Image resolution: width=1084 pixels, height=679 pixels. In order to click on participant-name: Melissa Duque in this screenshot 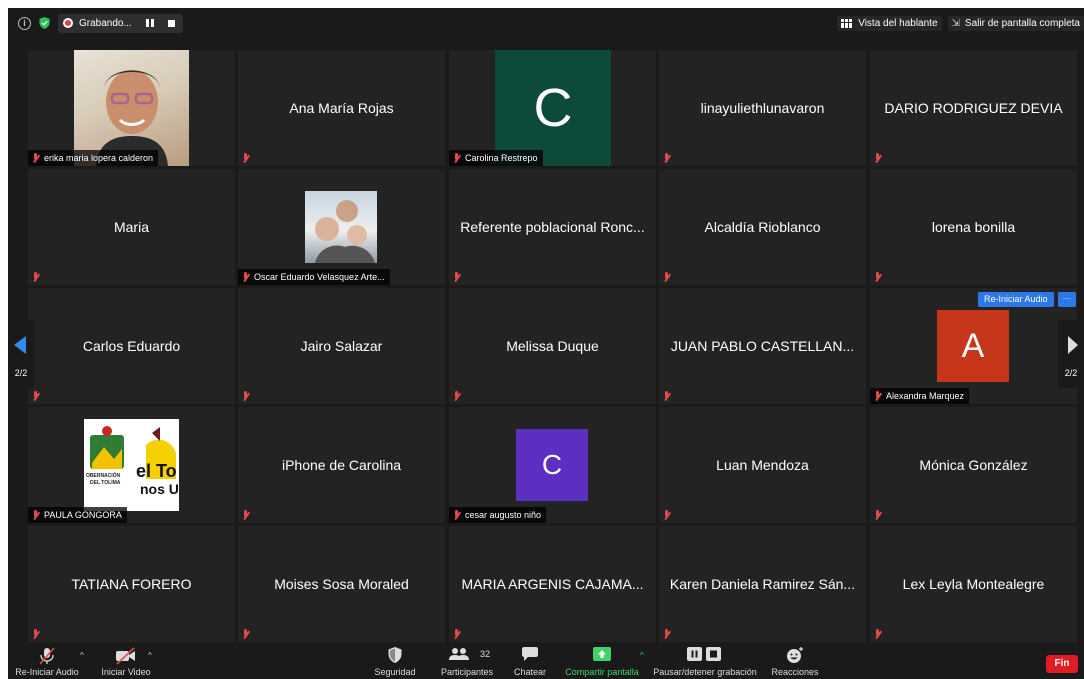, I will do `click(552, 346)`.